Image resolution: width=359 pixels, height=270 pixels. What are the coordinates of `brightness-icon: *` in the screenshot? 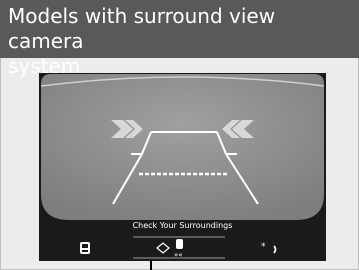 It's located at (263, 247).